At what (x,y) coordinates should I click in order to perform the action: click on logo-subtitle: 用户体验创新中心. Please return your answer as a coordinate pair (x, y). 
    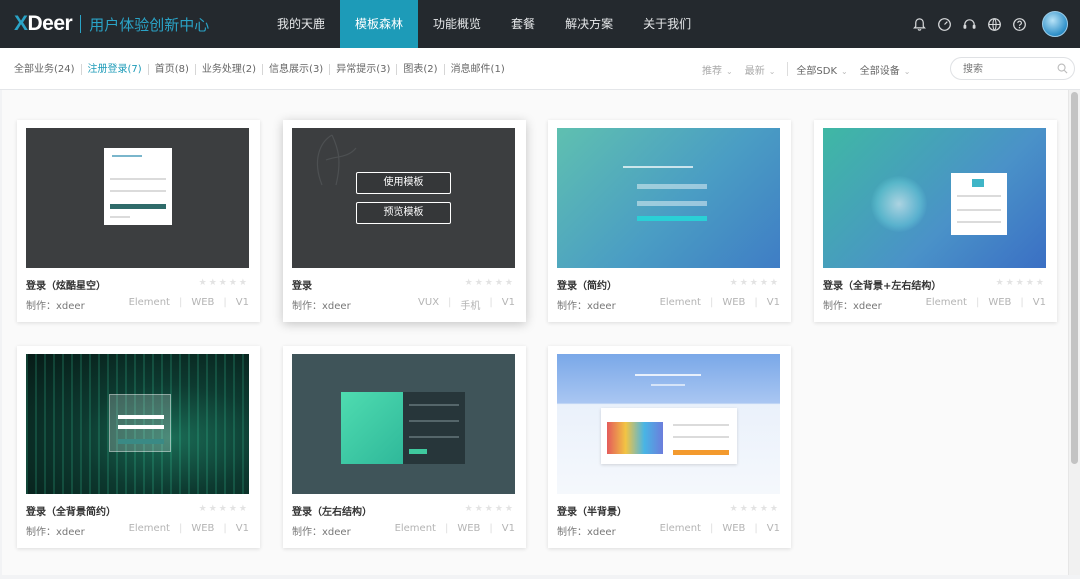
    Looking at the image, I should click on (149, 24).